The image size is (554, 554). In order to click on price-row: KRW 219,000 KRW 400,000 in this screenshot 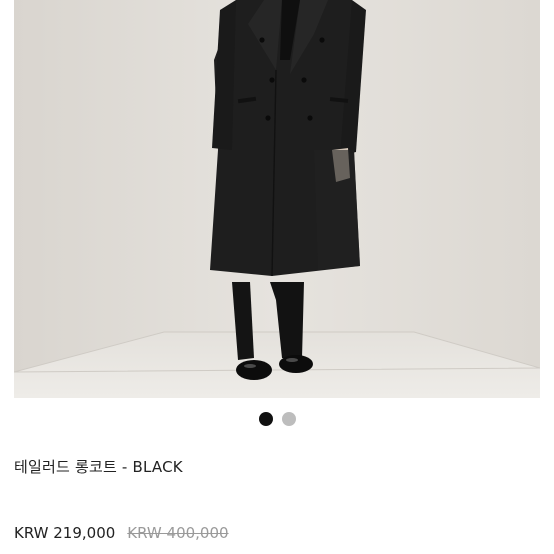, I will do `click(121, 533)`.